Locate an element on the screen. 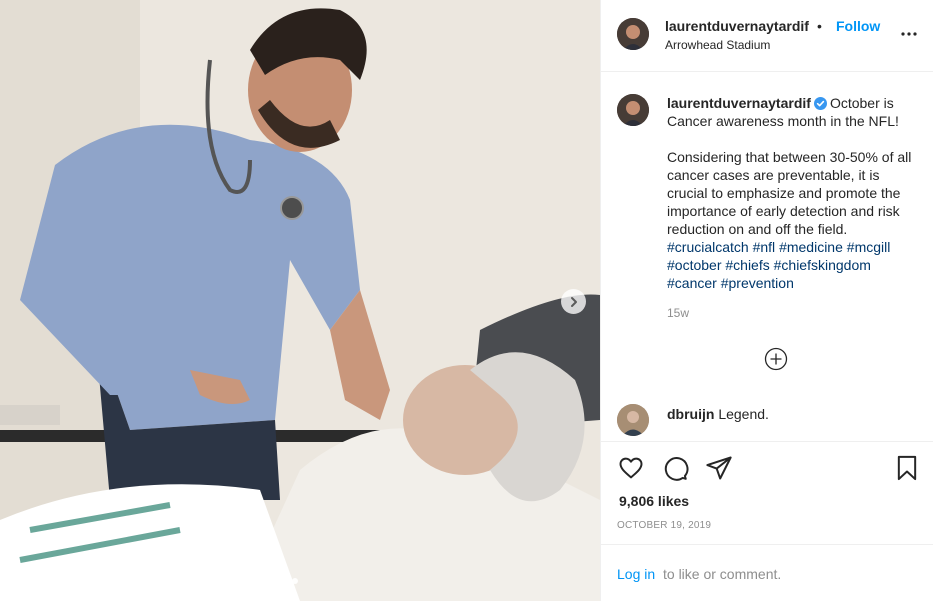 This screenshot has width=933, height=601. comment-body: Legend. is located at coordinates (743, 414).